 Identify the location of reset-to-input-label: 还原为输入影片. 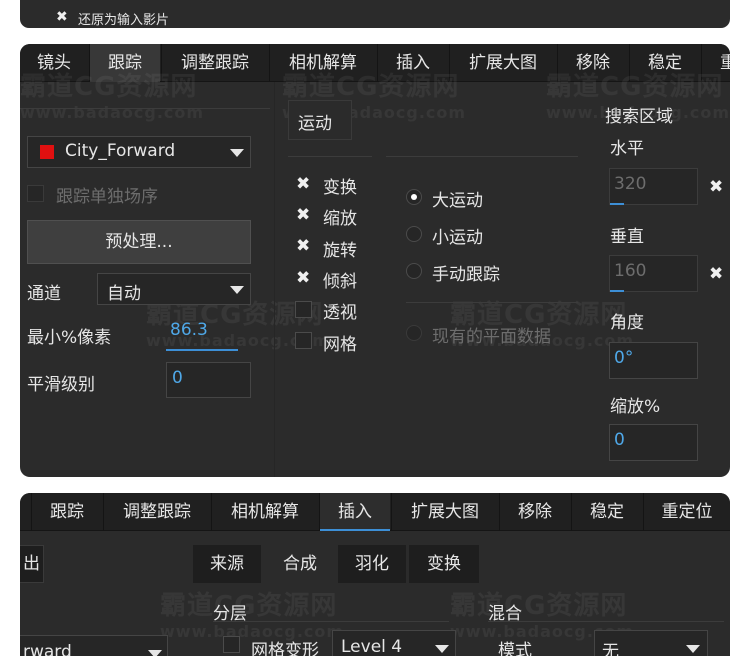
(124, 20).